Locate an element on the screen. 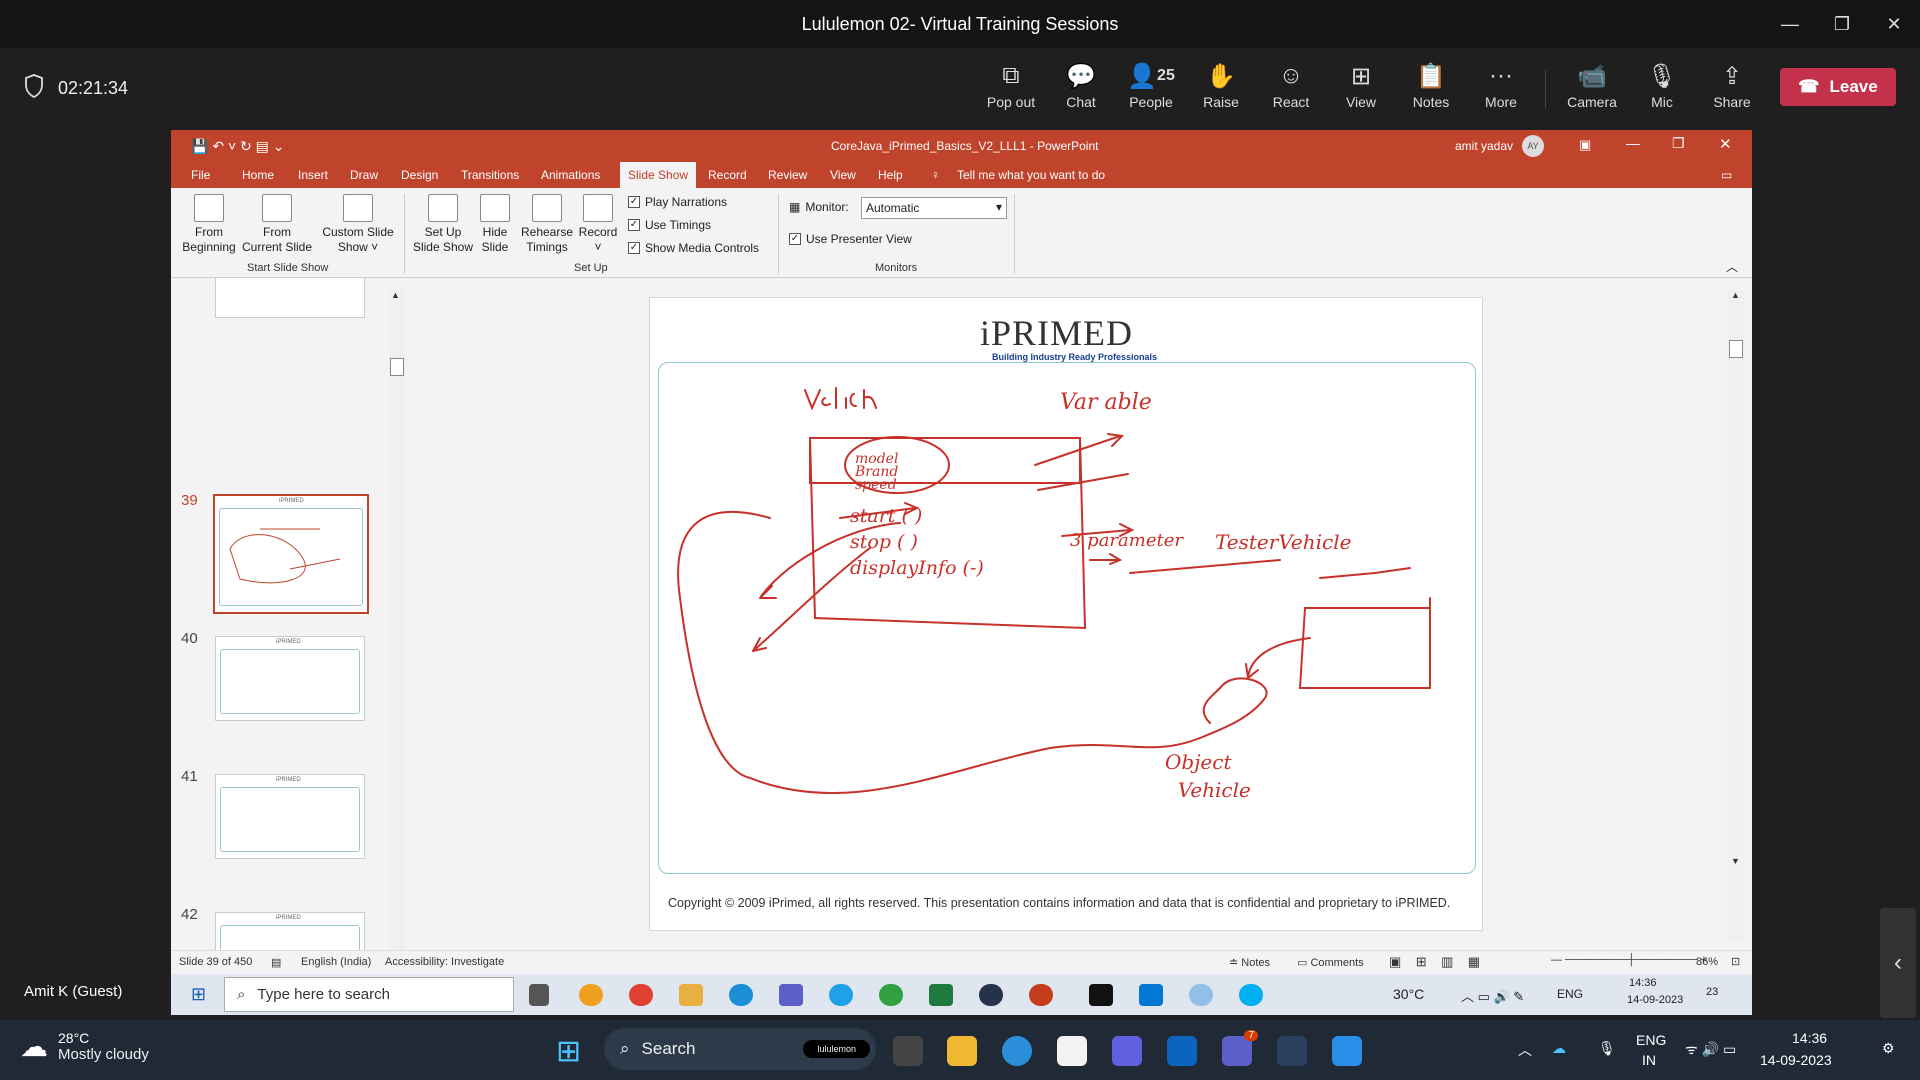  hide-slide-button: Hide Slide is located at coordinates (495, 224).